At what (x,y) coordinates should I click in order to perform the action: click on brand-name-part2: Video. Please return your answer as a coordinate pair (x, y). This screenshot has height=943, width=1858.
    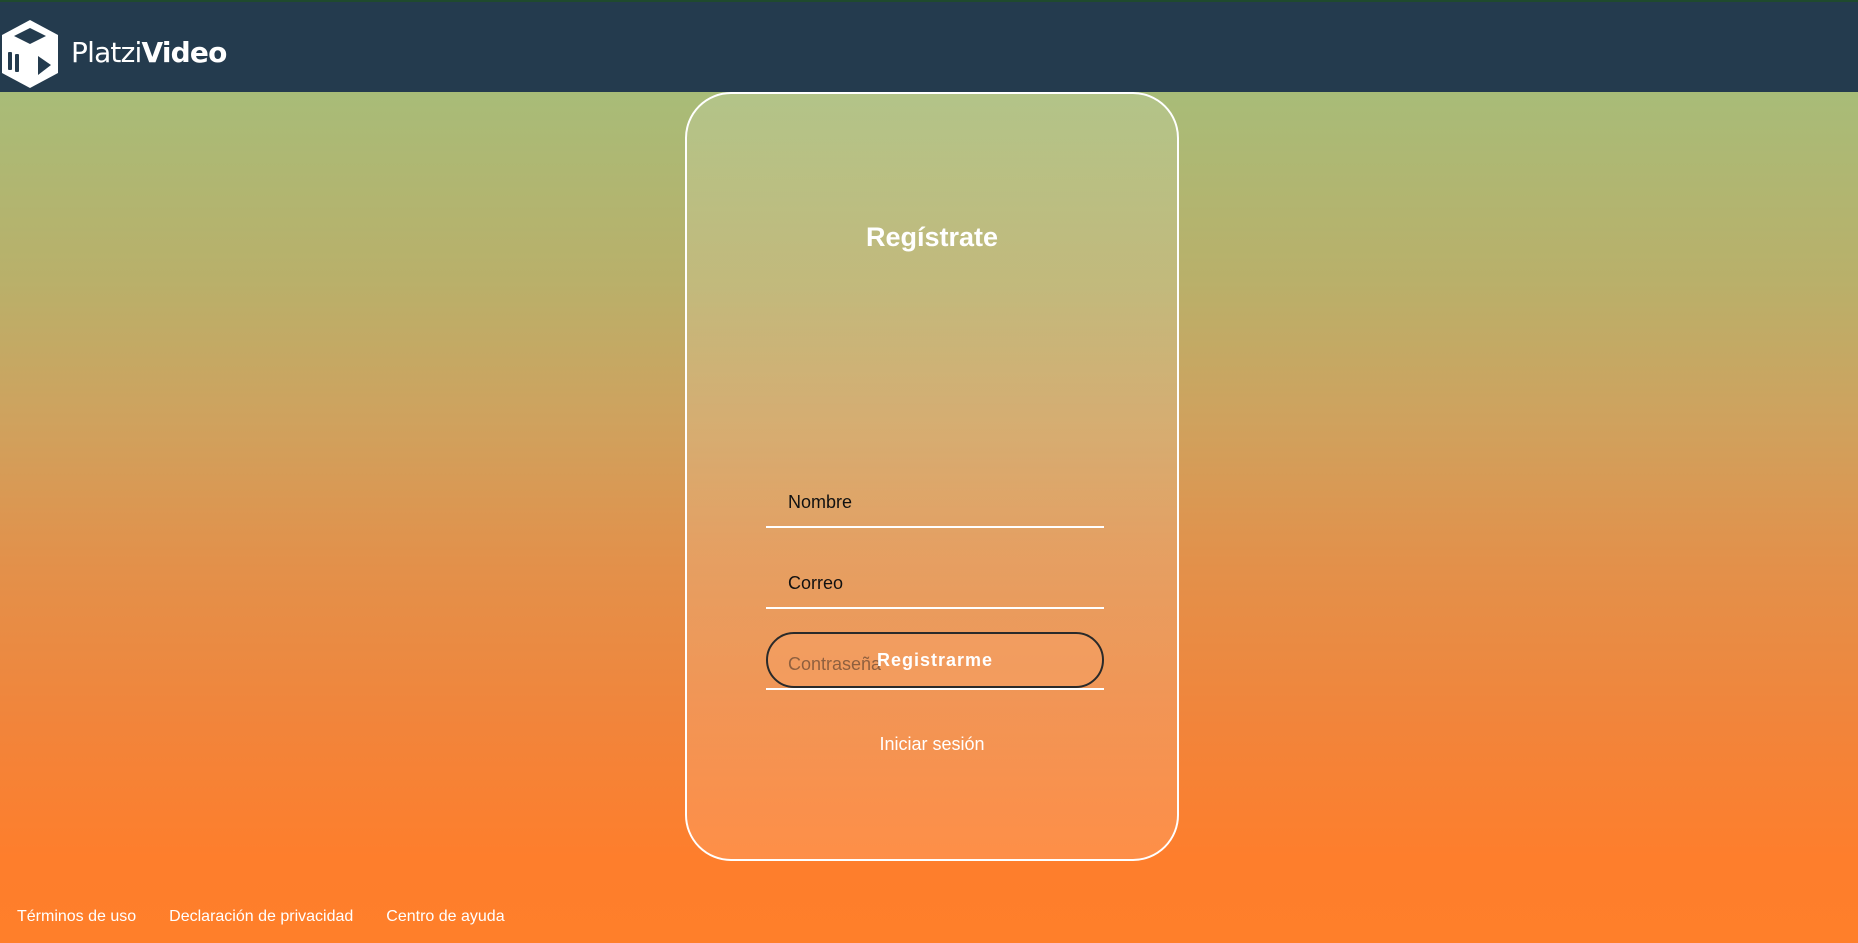
    Looking at the image, I should click on (184, 52).